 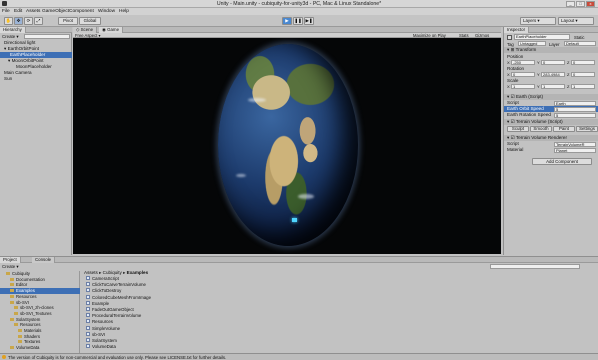 What do you see at coordinates (523, 86) in the screenshot?
I see `scale-x-field: 1` at bounding box center [523, 86].